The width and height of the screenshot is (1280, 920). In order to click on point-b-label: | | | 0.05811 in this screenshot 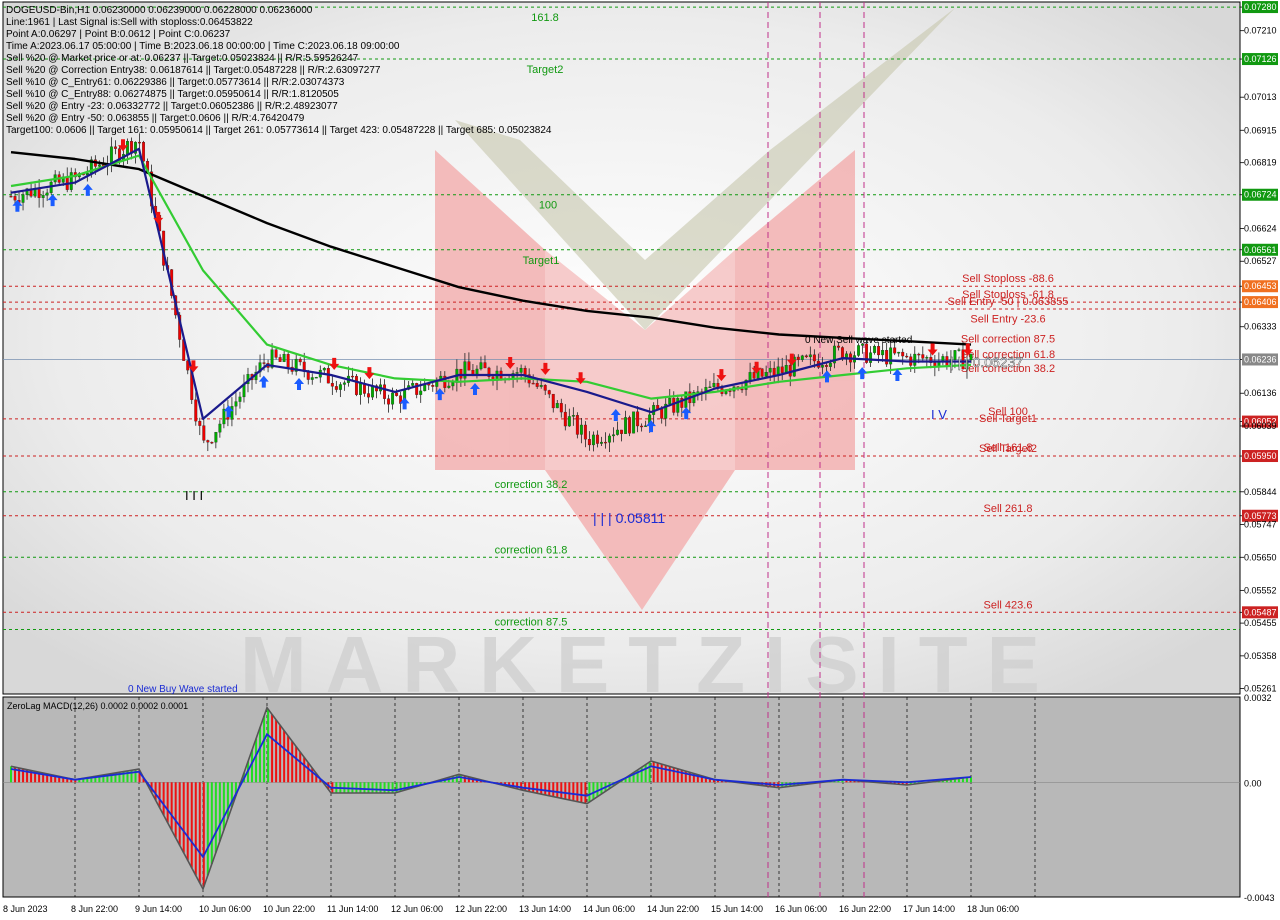, I will do `click(629, 518)`.